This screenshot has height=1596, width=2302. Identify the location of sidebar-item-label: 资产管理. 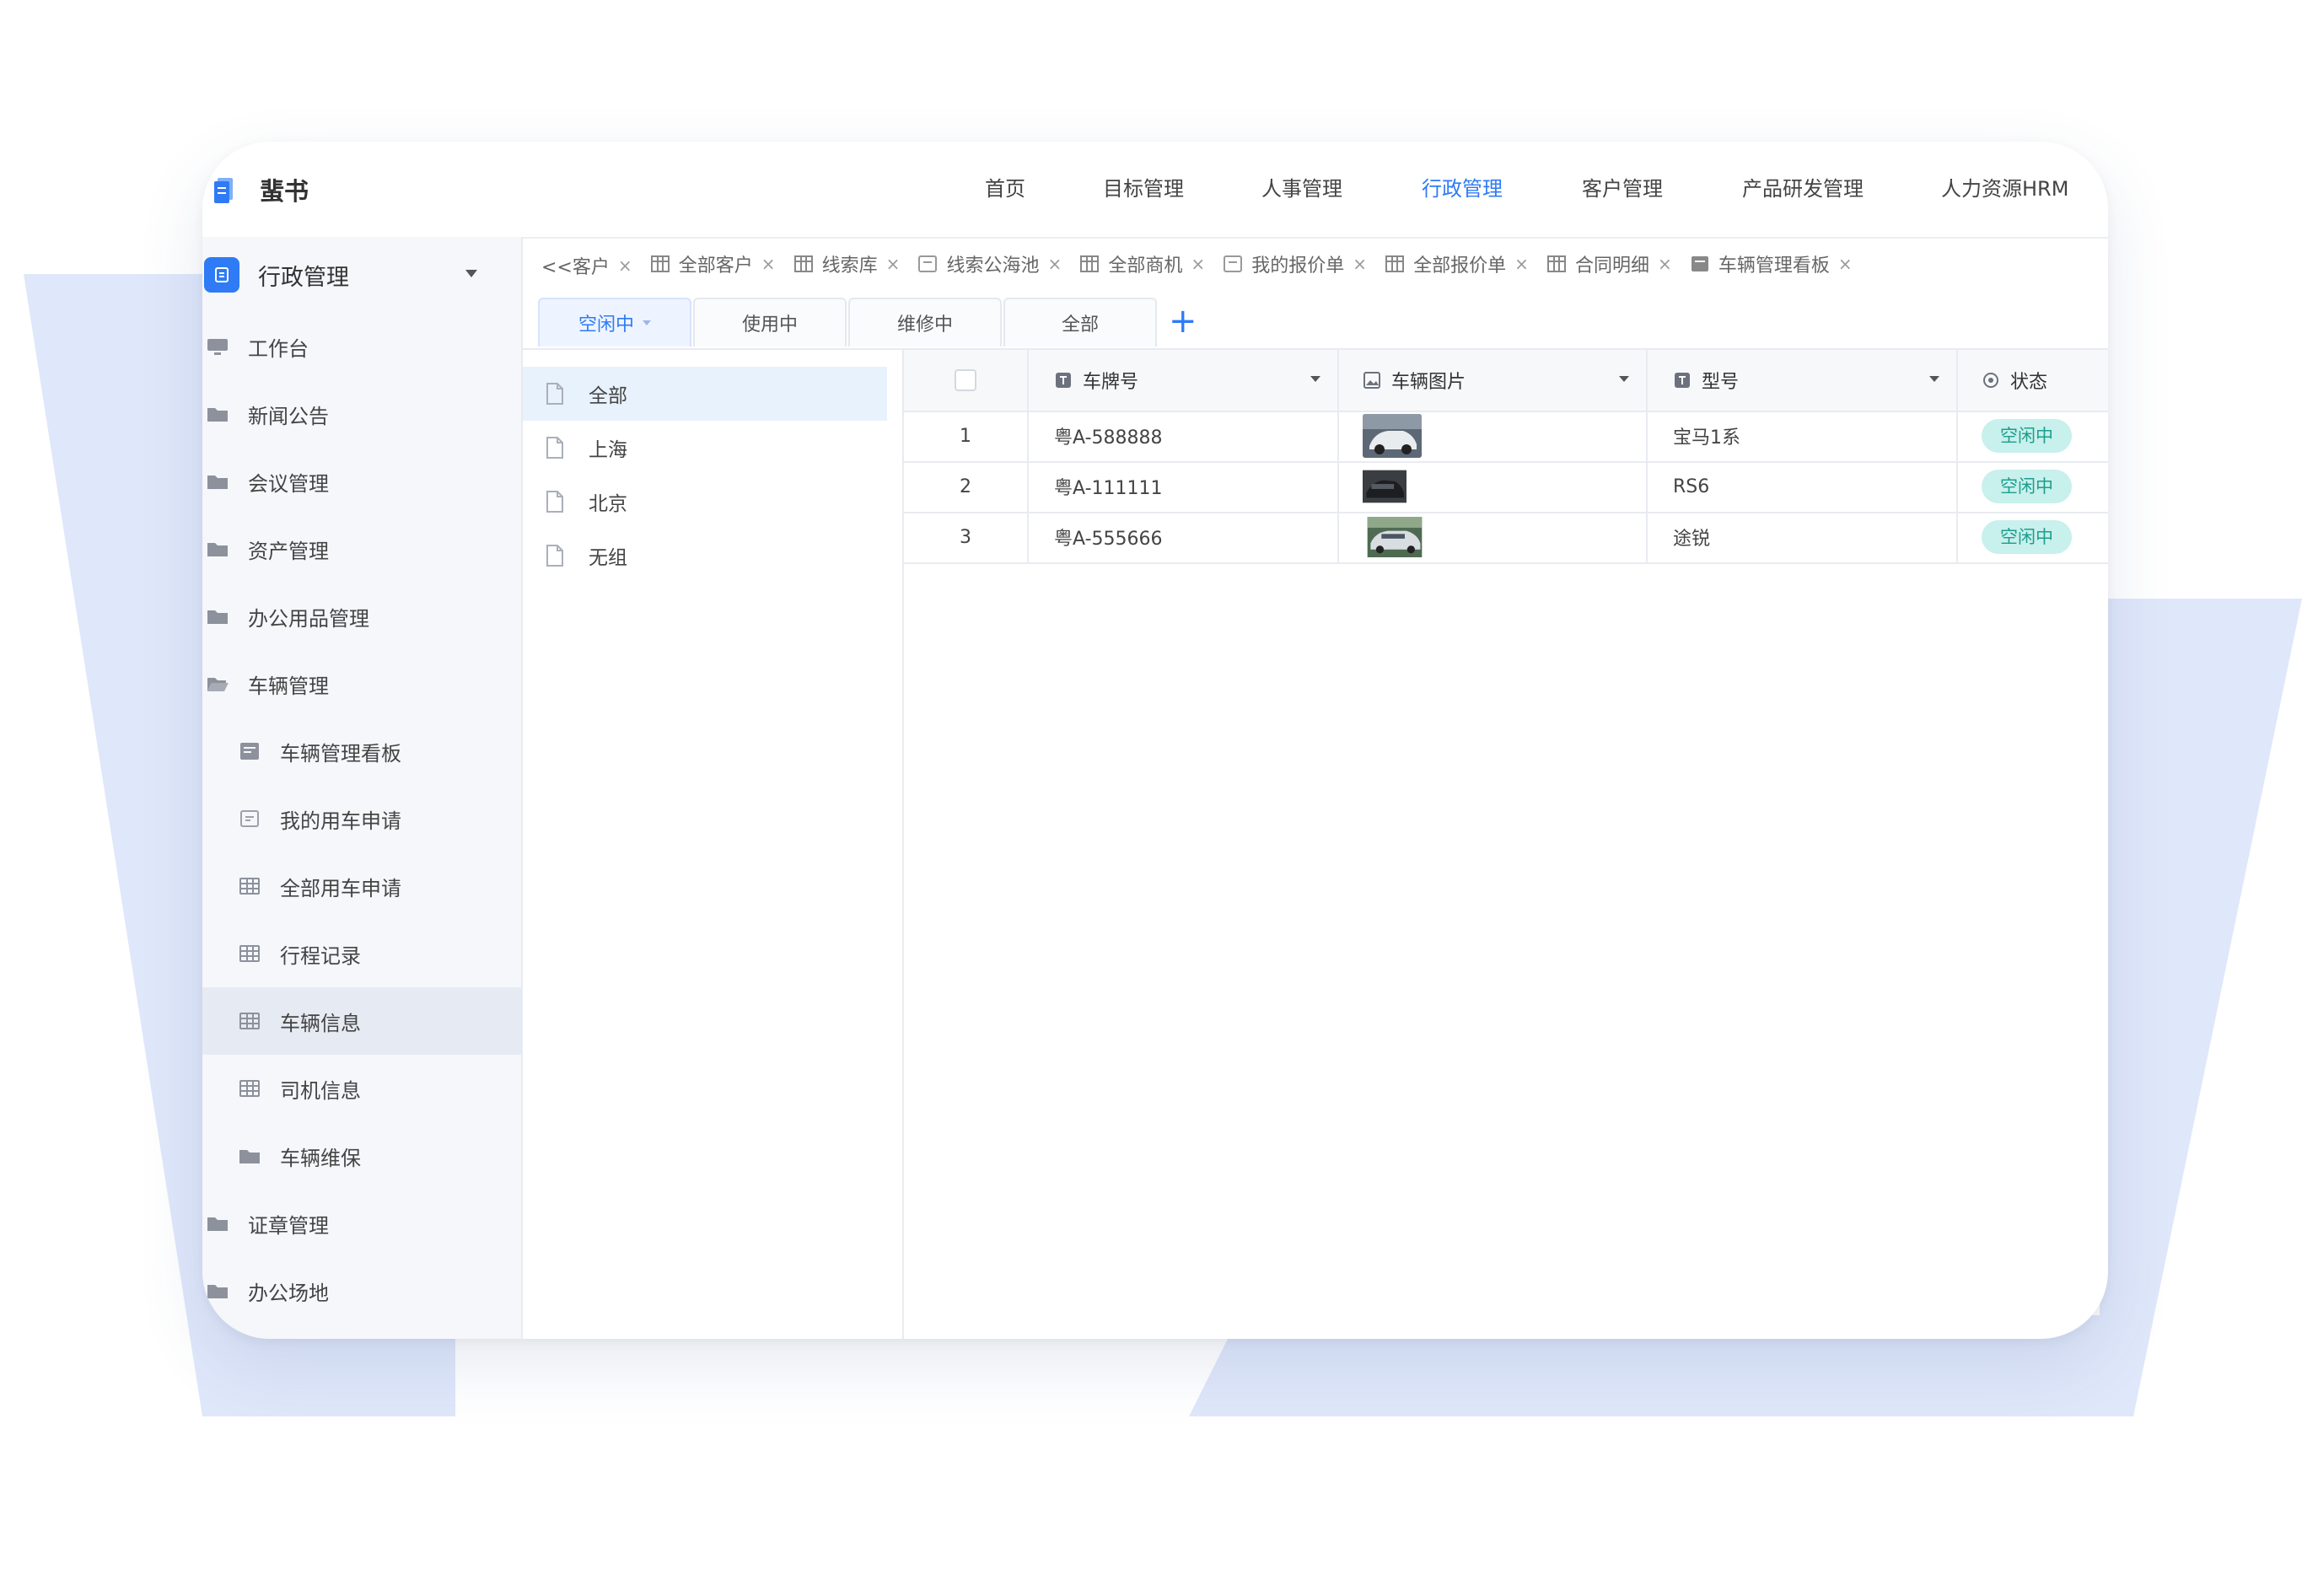
(288, 551).